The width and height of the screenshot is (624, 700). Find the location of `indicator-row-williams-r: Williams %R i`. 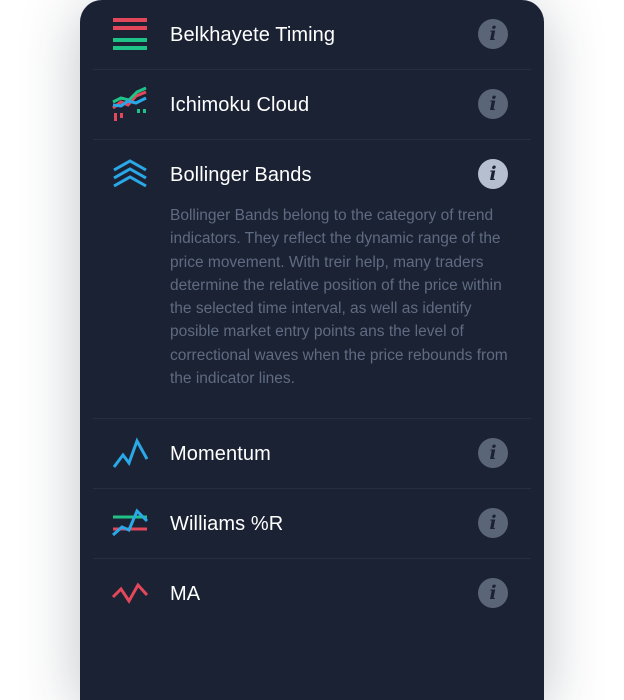

indicator-row-williams-r: Williams %R i is located at coordinates (312, 524).